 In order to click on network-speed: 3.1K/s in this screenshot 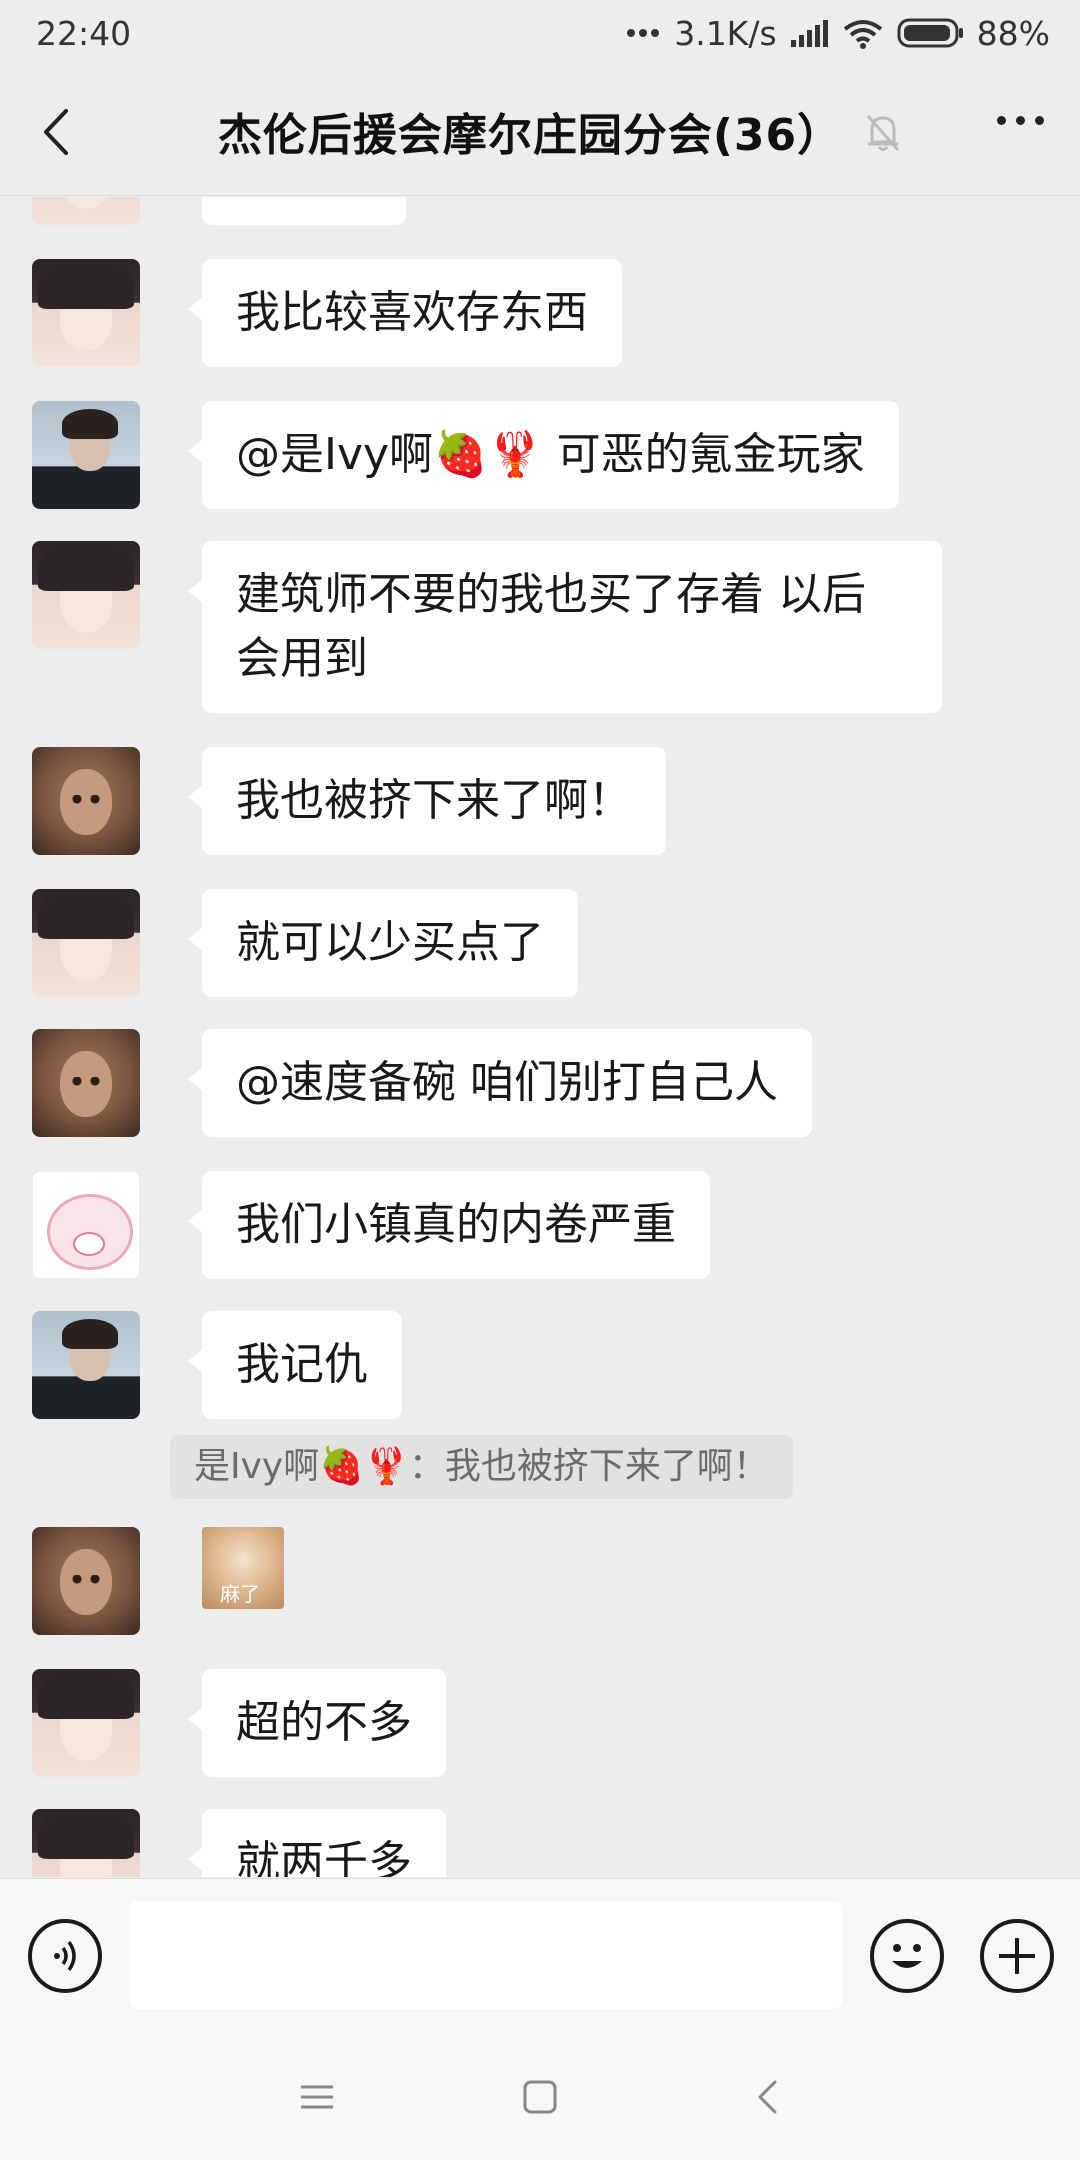, I will do `click(725, 33)`.